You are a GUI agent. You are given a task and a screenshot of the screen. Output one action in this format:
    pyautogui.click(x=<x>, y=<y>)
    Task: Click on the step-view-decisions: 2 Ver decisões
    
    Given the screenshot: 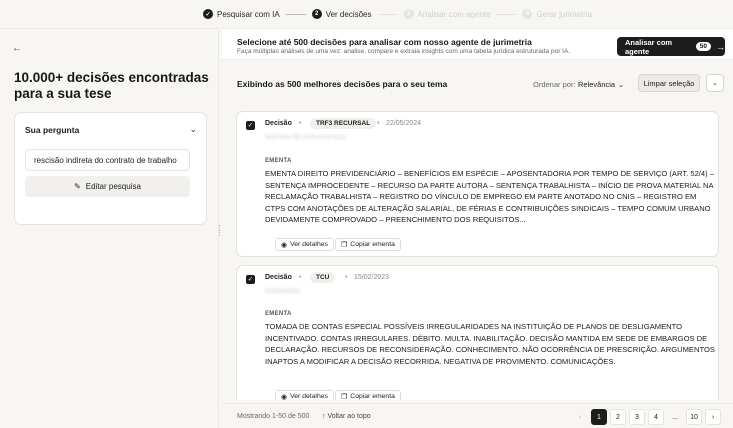 What is the action you would take?
    pyautogui.click(x=341, y=14)
    